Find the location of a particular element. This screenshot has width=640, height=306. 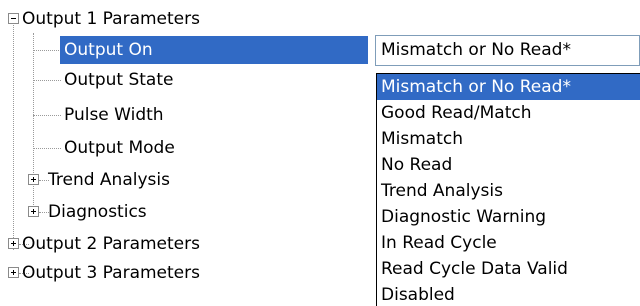

tree-node-diagnostics: Diagnostics is located at coordinates (89, 212).